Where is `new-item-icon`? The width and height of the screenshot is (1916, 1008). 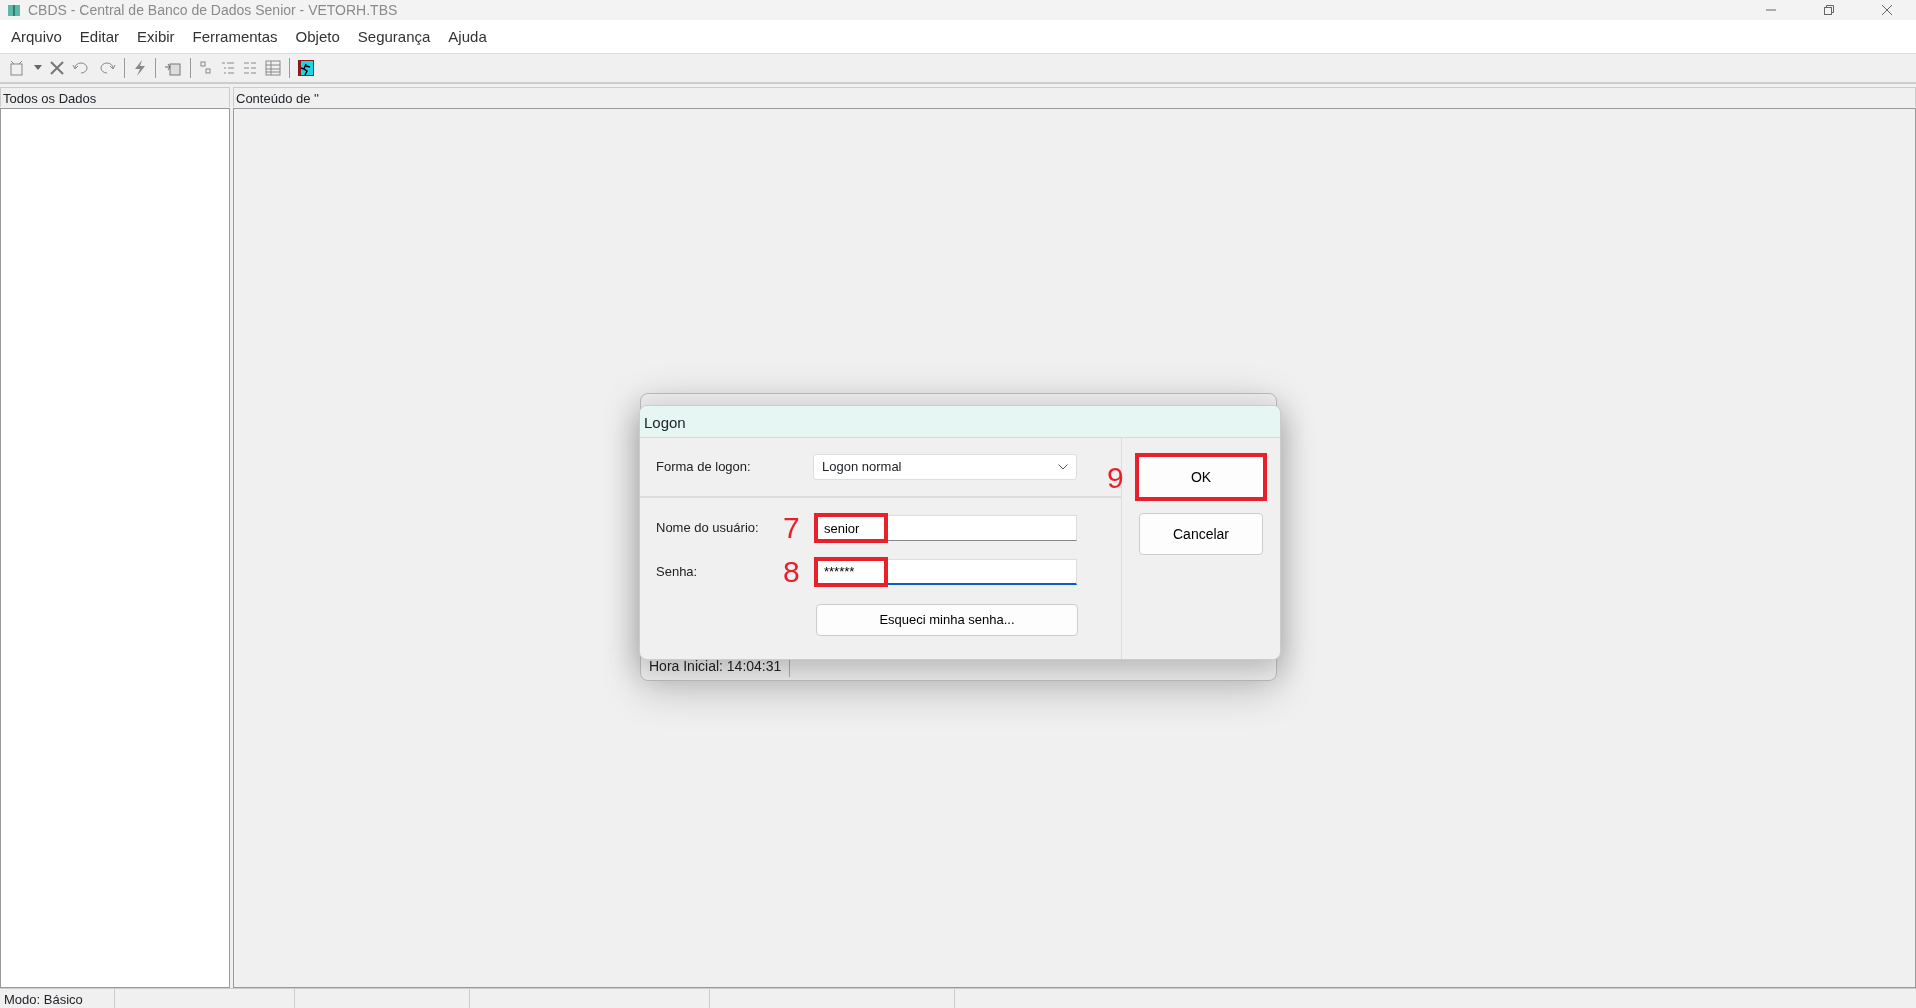 new-item-icon is located at coordinates (17, 67).